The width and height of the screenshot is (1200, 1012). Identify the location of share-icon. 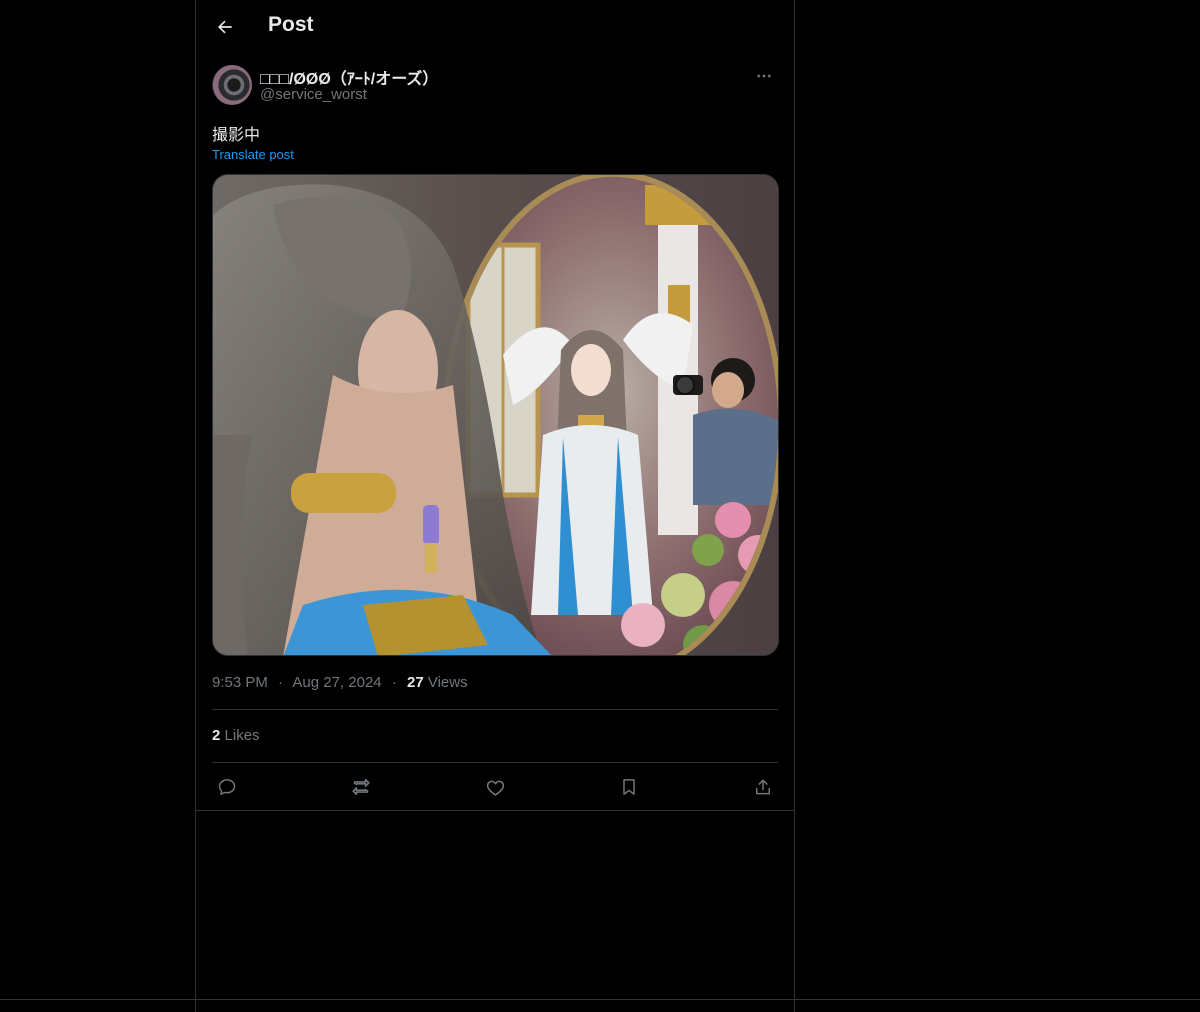
(763, 787).